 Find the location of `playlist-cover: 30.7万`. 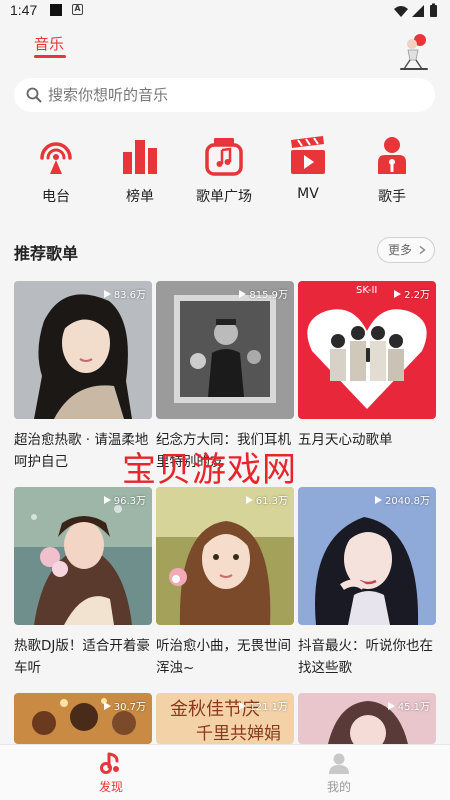

playlist-cover: 30.7万 is located at coordinates (83, 718).